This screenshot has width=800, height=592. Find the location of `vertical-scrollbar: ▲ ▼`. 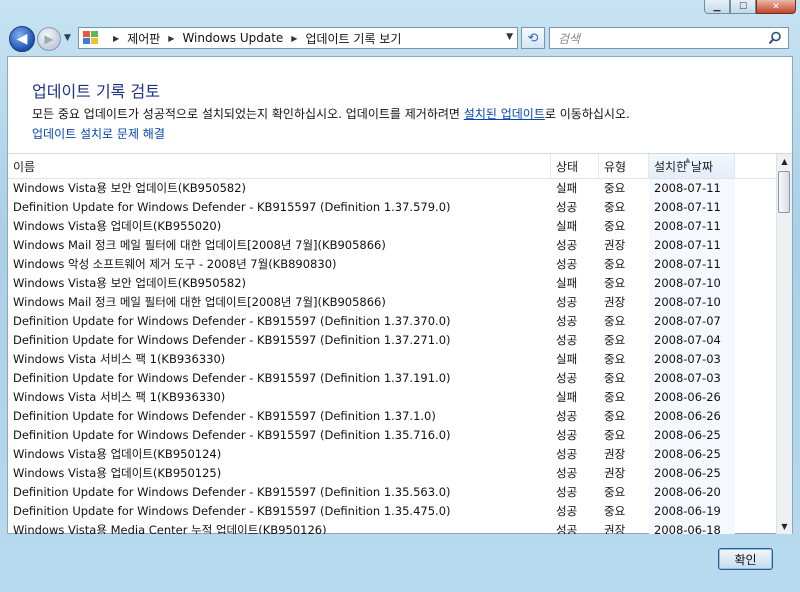

vertical-scrollbar: ▲ ▼ is located at coordinates (784, 344).